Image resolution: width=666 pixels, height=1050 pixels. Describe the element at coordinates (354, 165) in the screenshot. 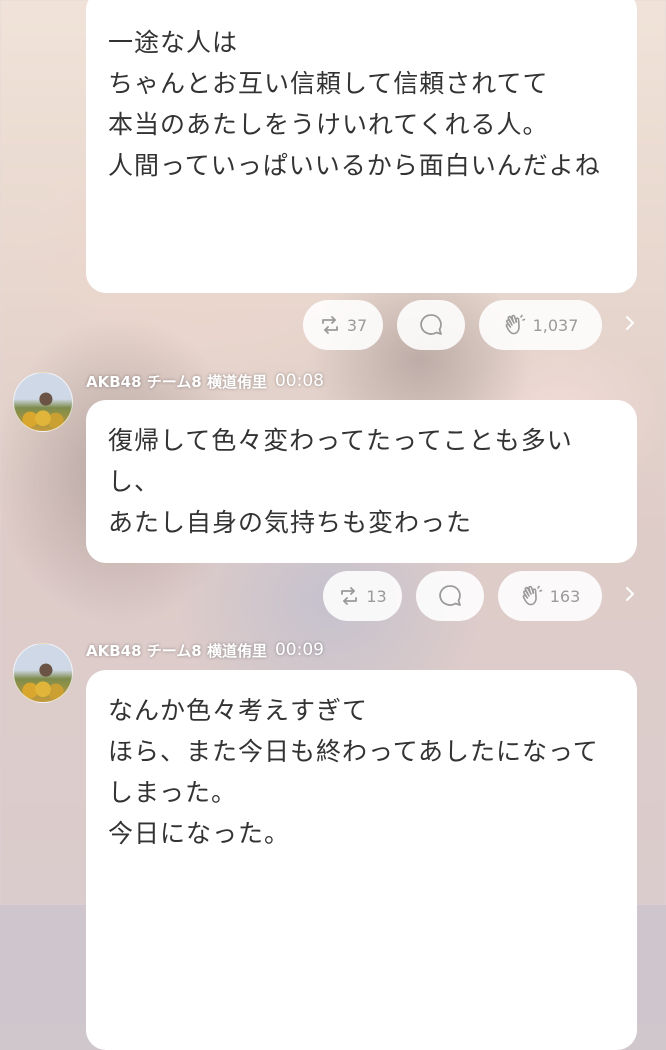

I see `message-line: 人間っていっぱいいるから面白いんだよね` at that location.